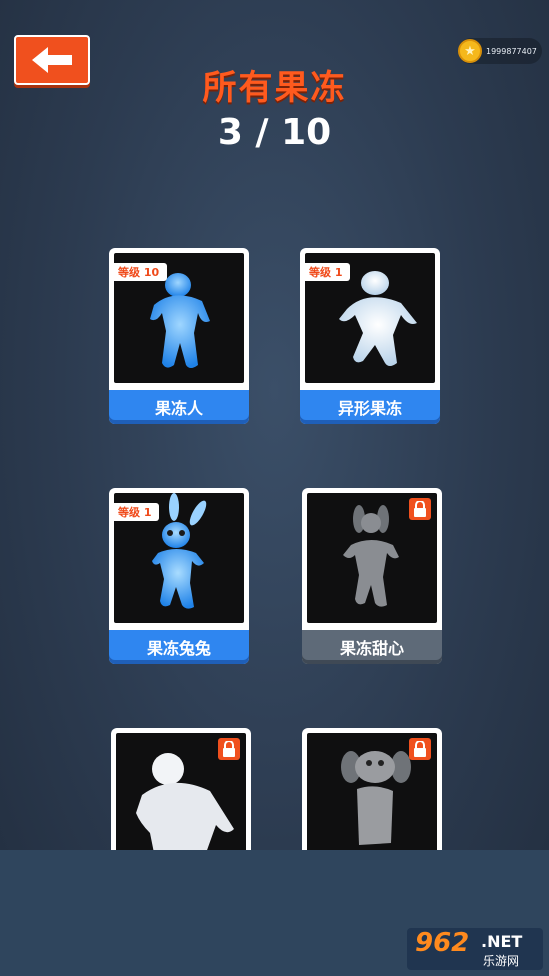 The image size is (549, 976). What do you see at coordinates (511, 51) in the screenshot?
I see `coin-count: 1999877407` at bounding box center [511, 51].